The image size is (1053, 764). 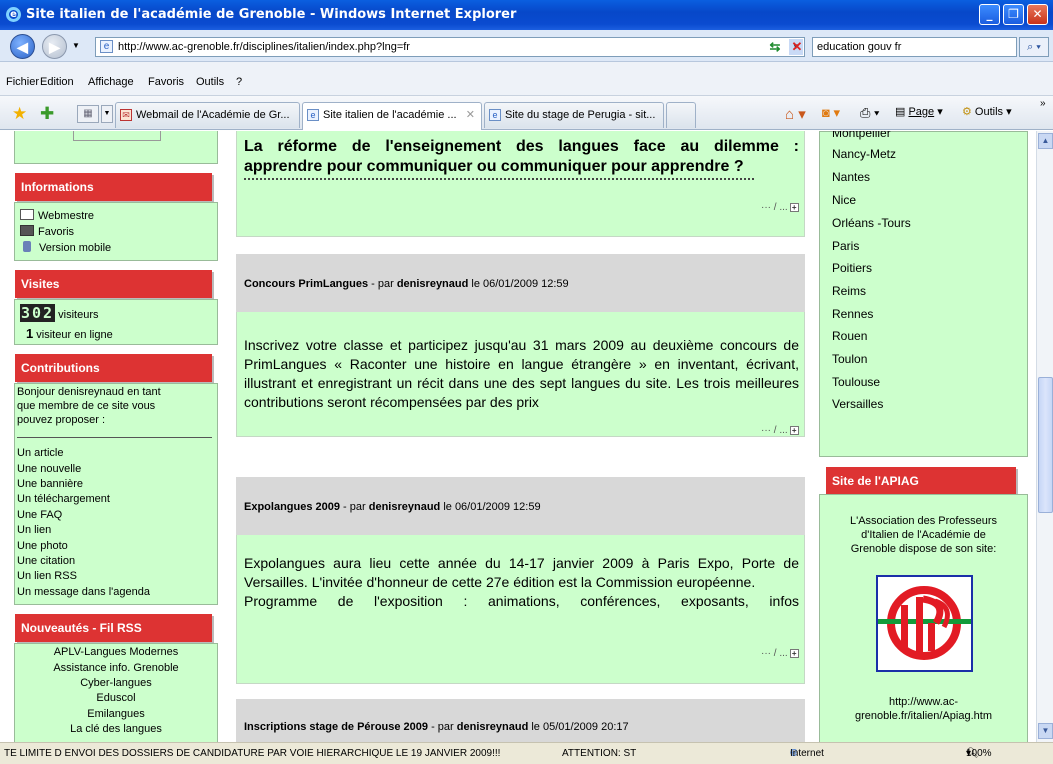 What do you see at coordinates (69, 333) in the screenshot?
I see `online-counter: 1 visiteur en ligne` at bounding box center [69, 333].